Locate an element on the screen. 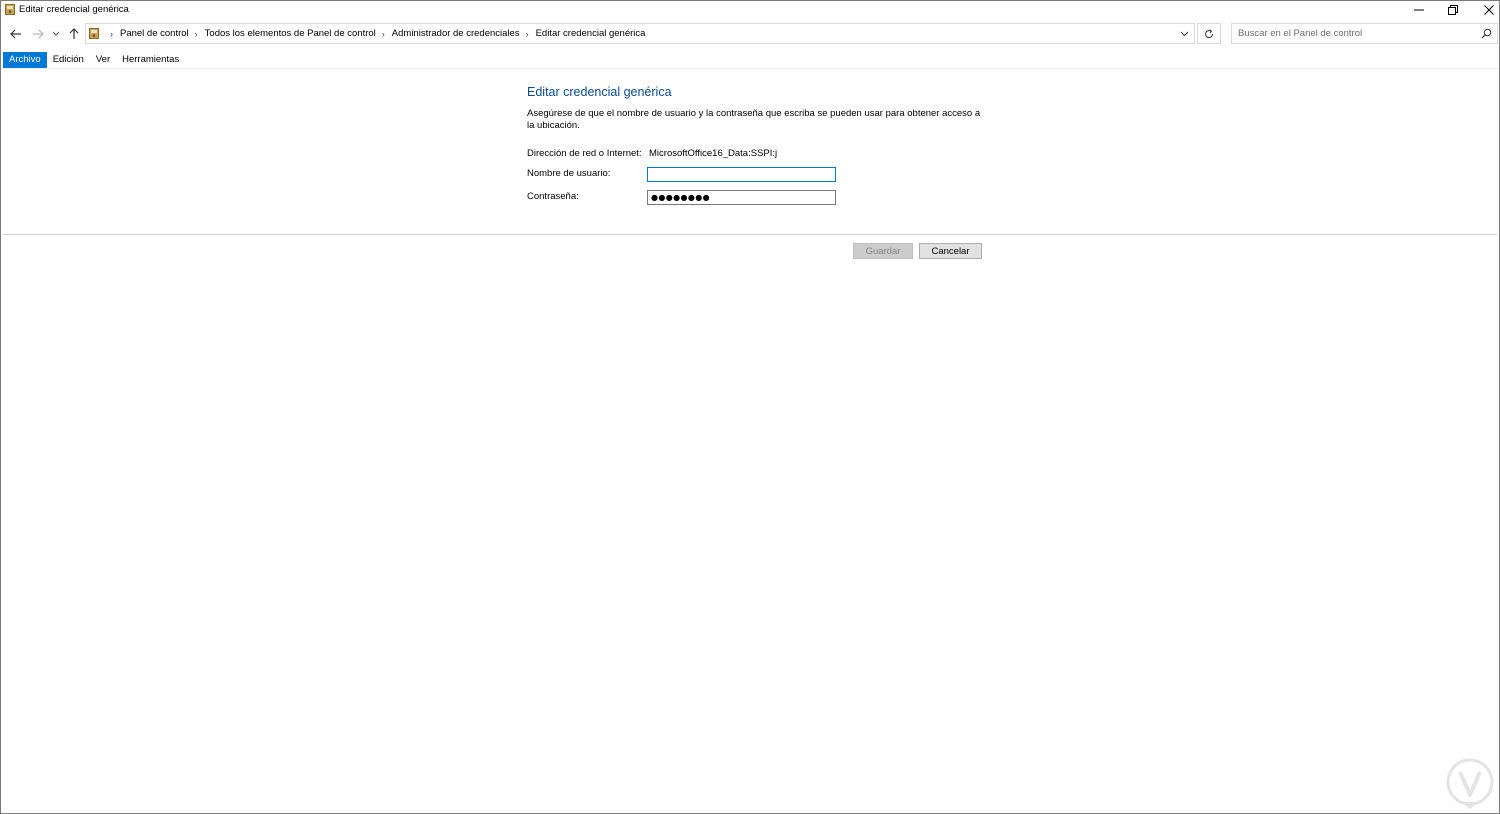 The image size is (1500, 814). restore-button is located at coordinates (1453, 10).